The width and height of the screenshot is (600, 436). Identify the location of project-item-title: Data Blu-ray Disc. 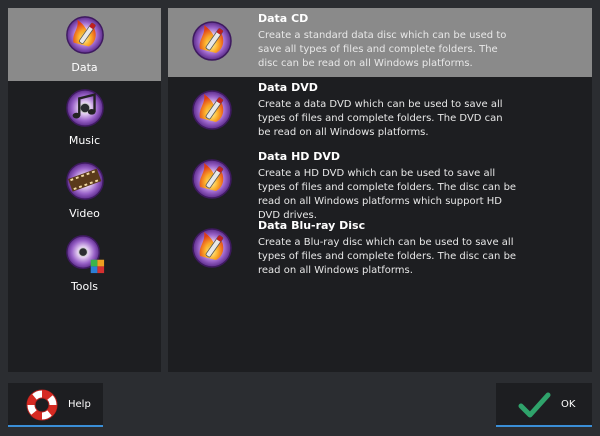
(312, 225).